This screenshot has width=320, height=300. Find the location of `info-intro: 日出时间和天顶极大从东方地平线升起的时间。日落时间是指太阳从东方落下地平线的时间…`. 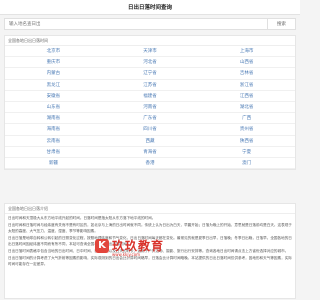

info-intro: 日出时间和天顶极大从东方地平线升起的时间。日落时间是指太阳从东方落下地平线的时间… is located at coordinates (82, 218).